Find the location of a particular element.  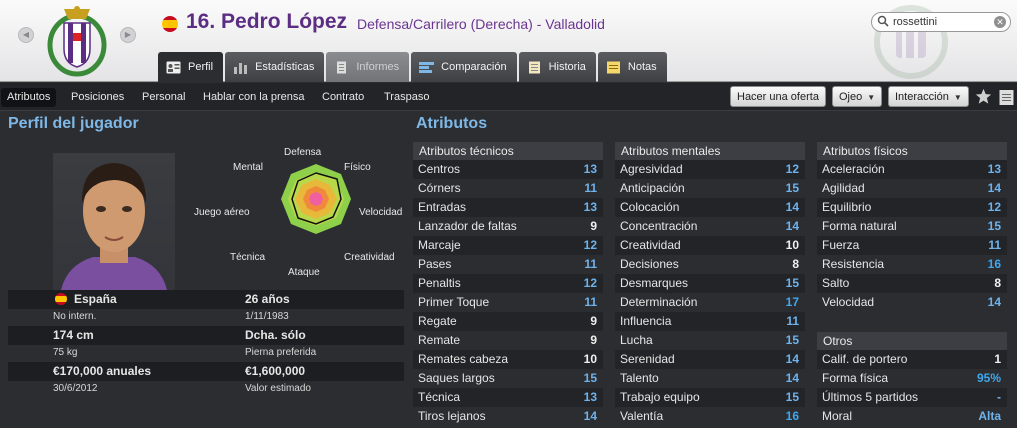

make-offer-button: Hacer una oferta is located at coordinates (778, 96).